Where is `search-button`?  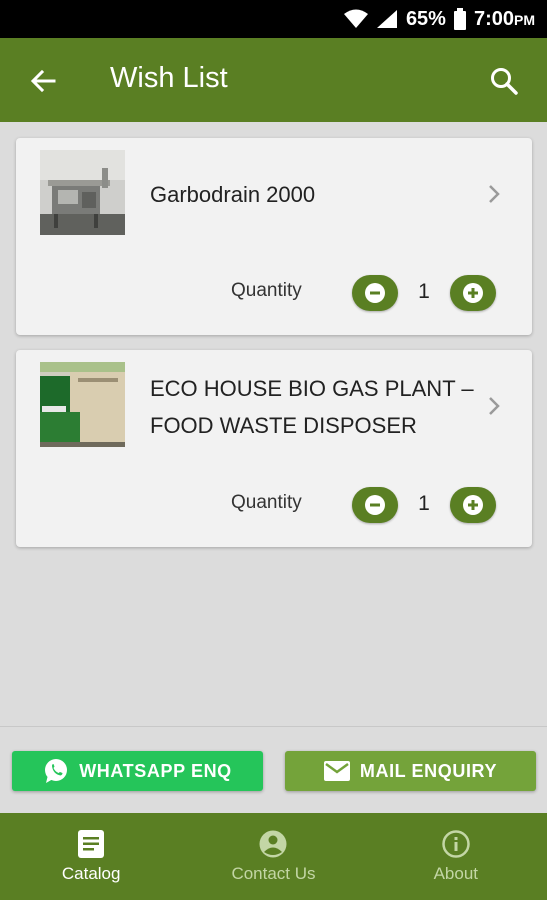 search-button is located at coordinates (504, 81).